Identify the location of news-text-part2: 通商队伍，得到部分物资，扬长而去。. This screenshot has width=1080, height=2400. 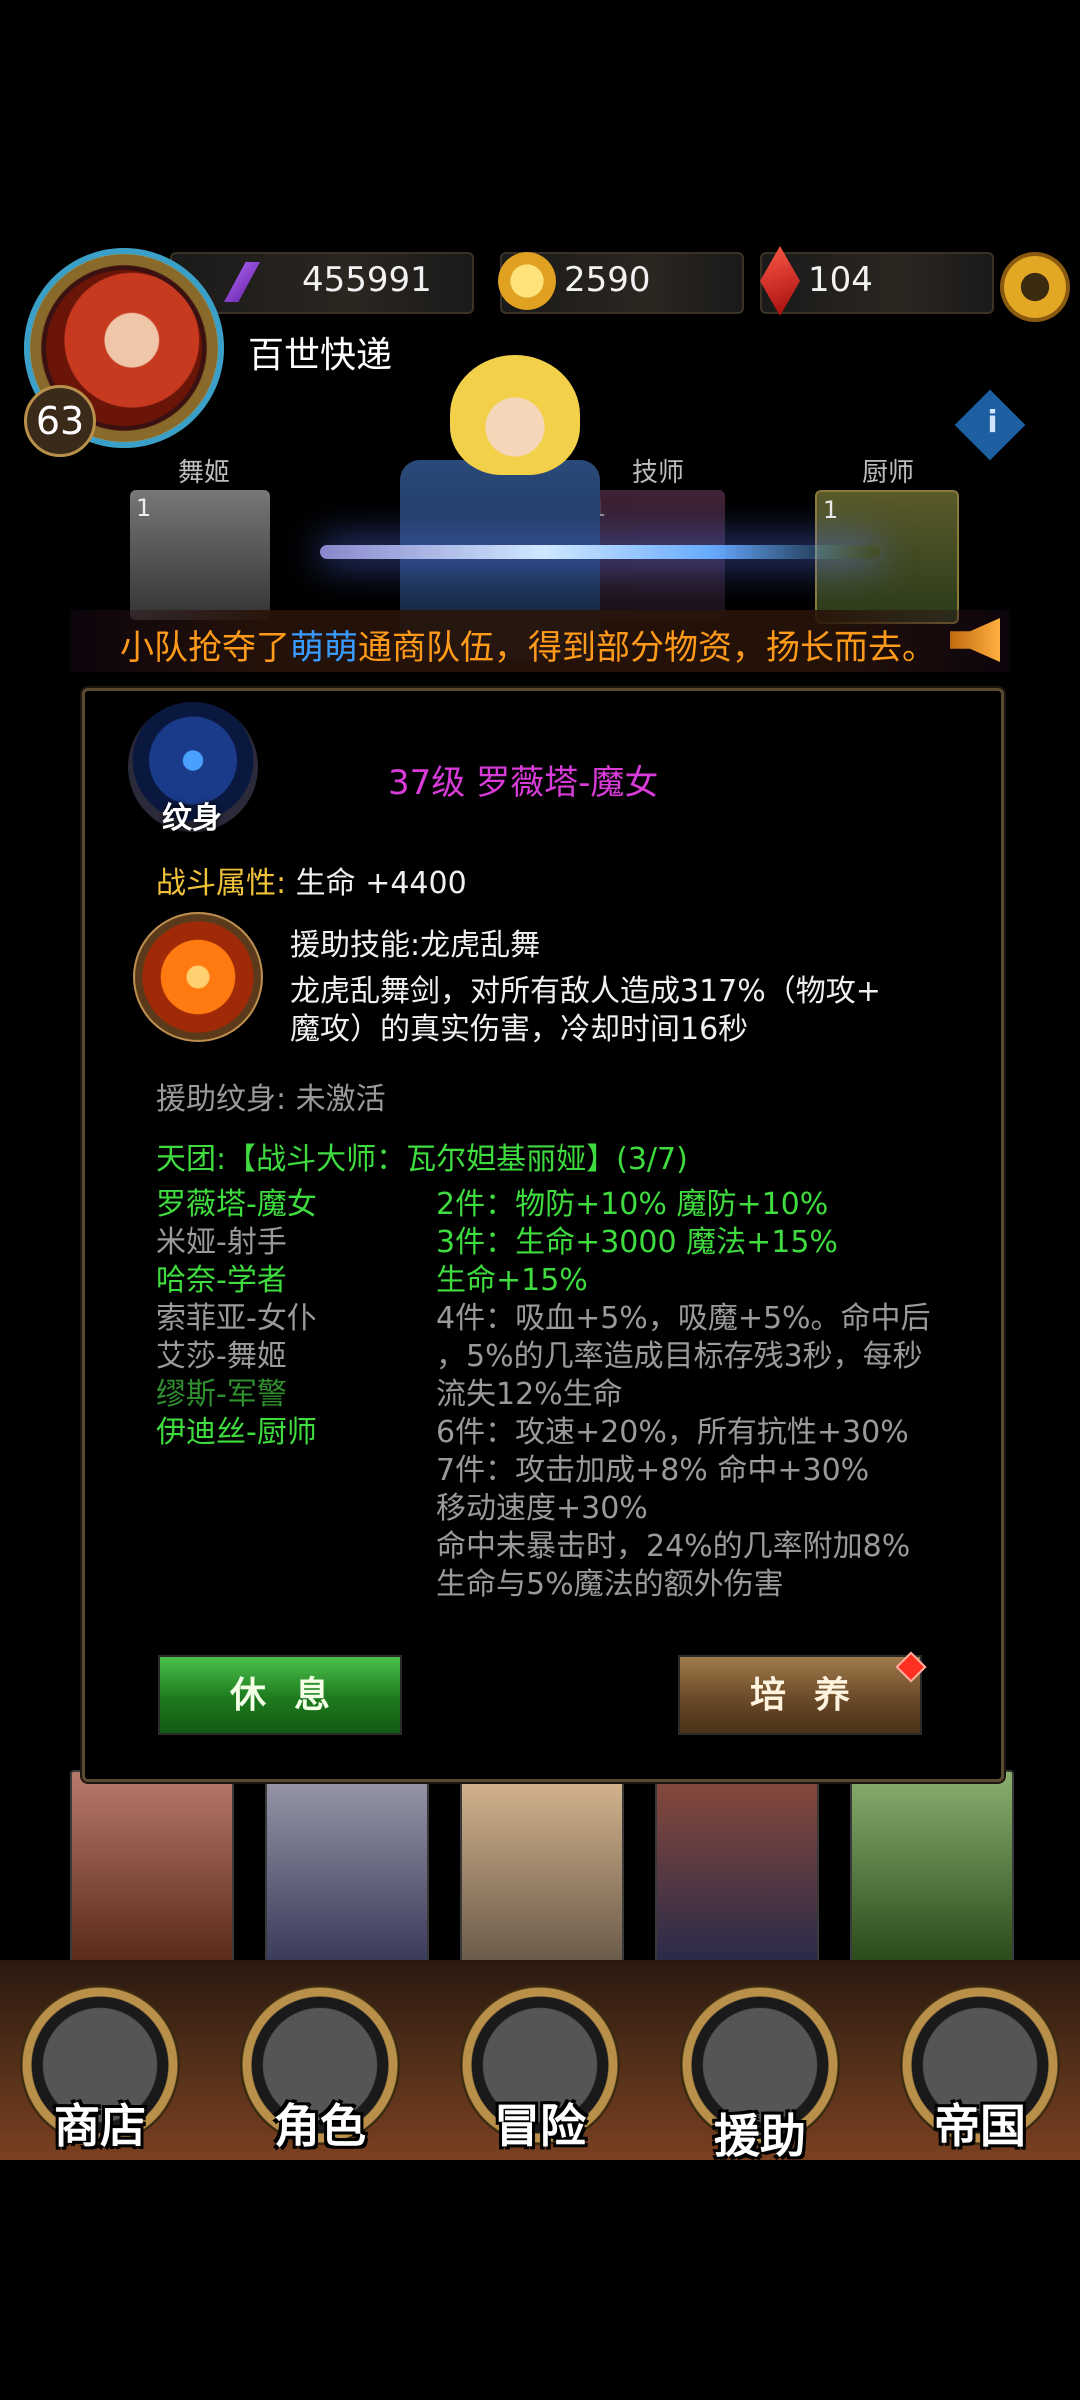
(647, 648).